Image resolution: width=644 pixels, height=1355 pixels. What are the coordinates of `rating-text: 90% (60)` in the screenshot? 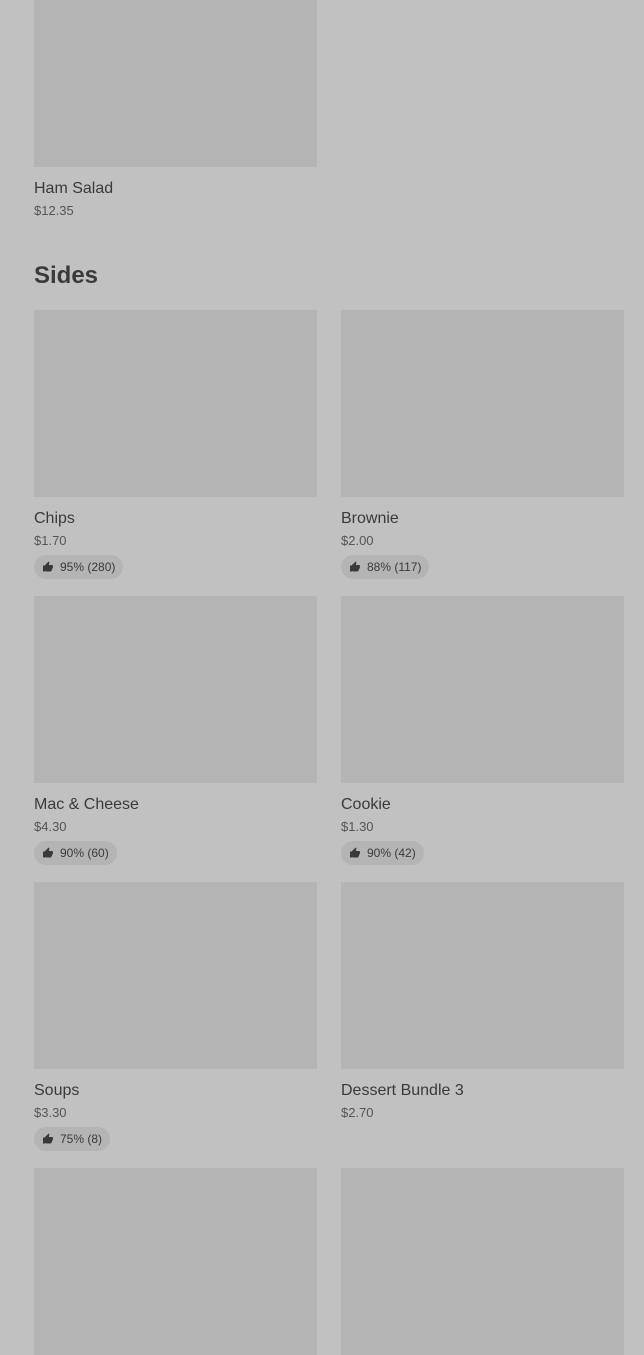 It's located at (84, 853).